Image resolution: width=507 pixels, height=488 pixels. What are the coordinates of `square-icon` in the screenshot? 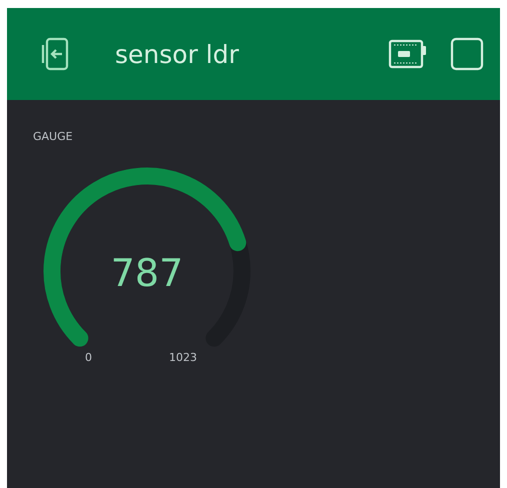 It's located at (467, 54).